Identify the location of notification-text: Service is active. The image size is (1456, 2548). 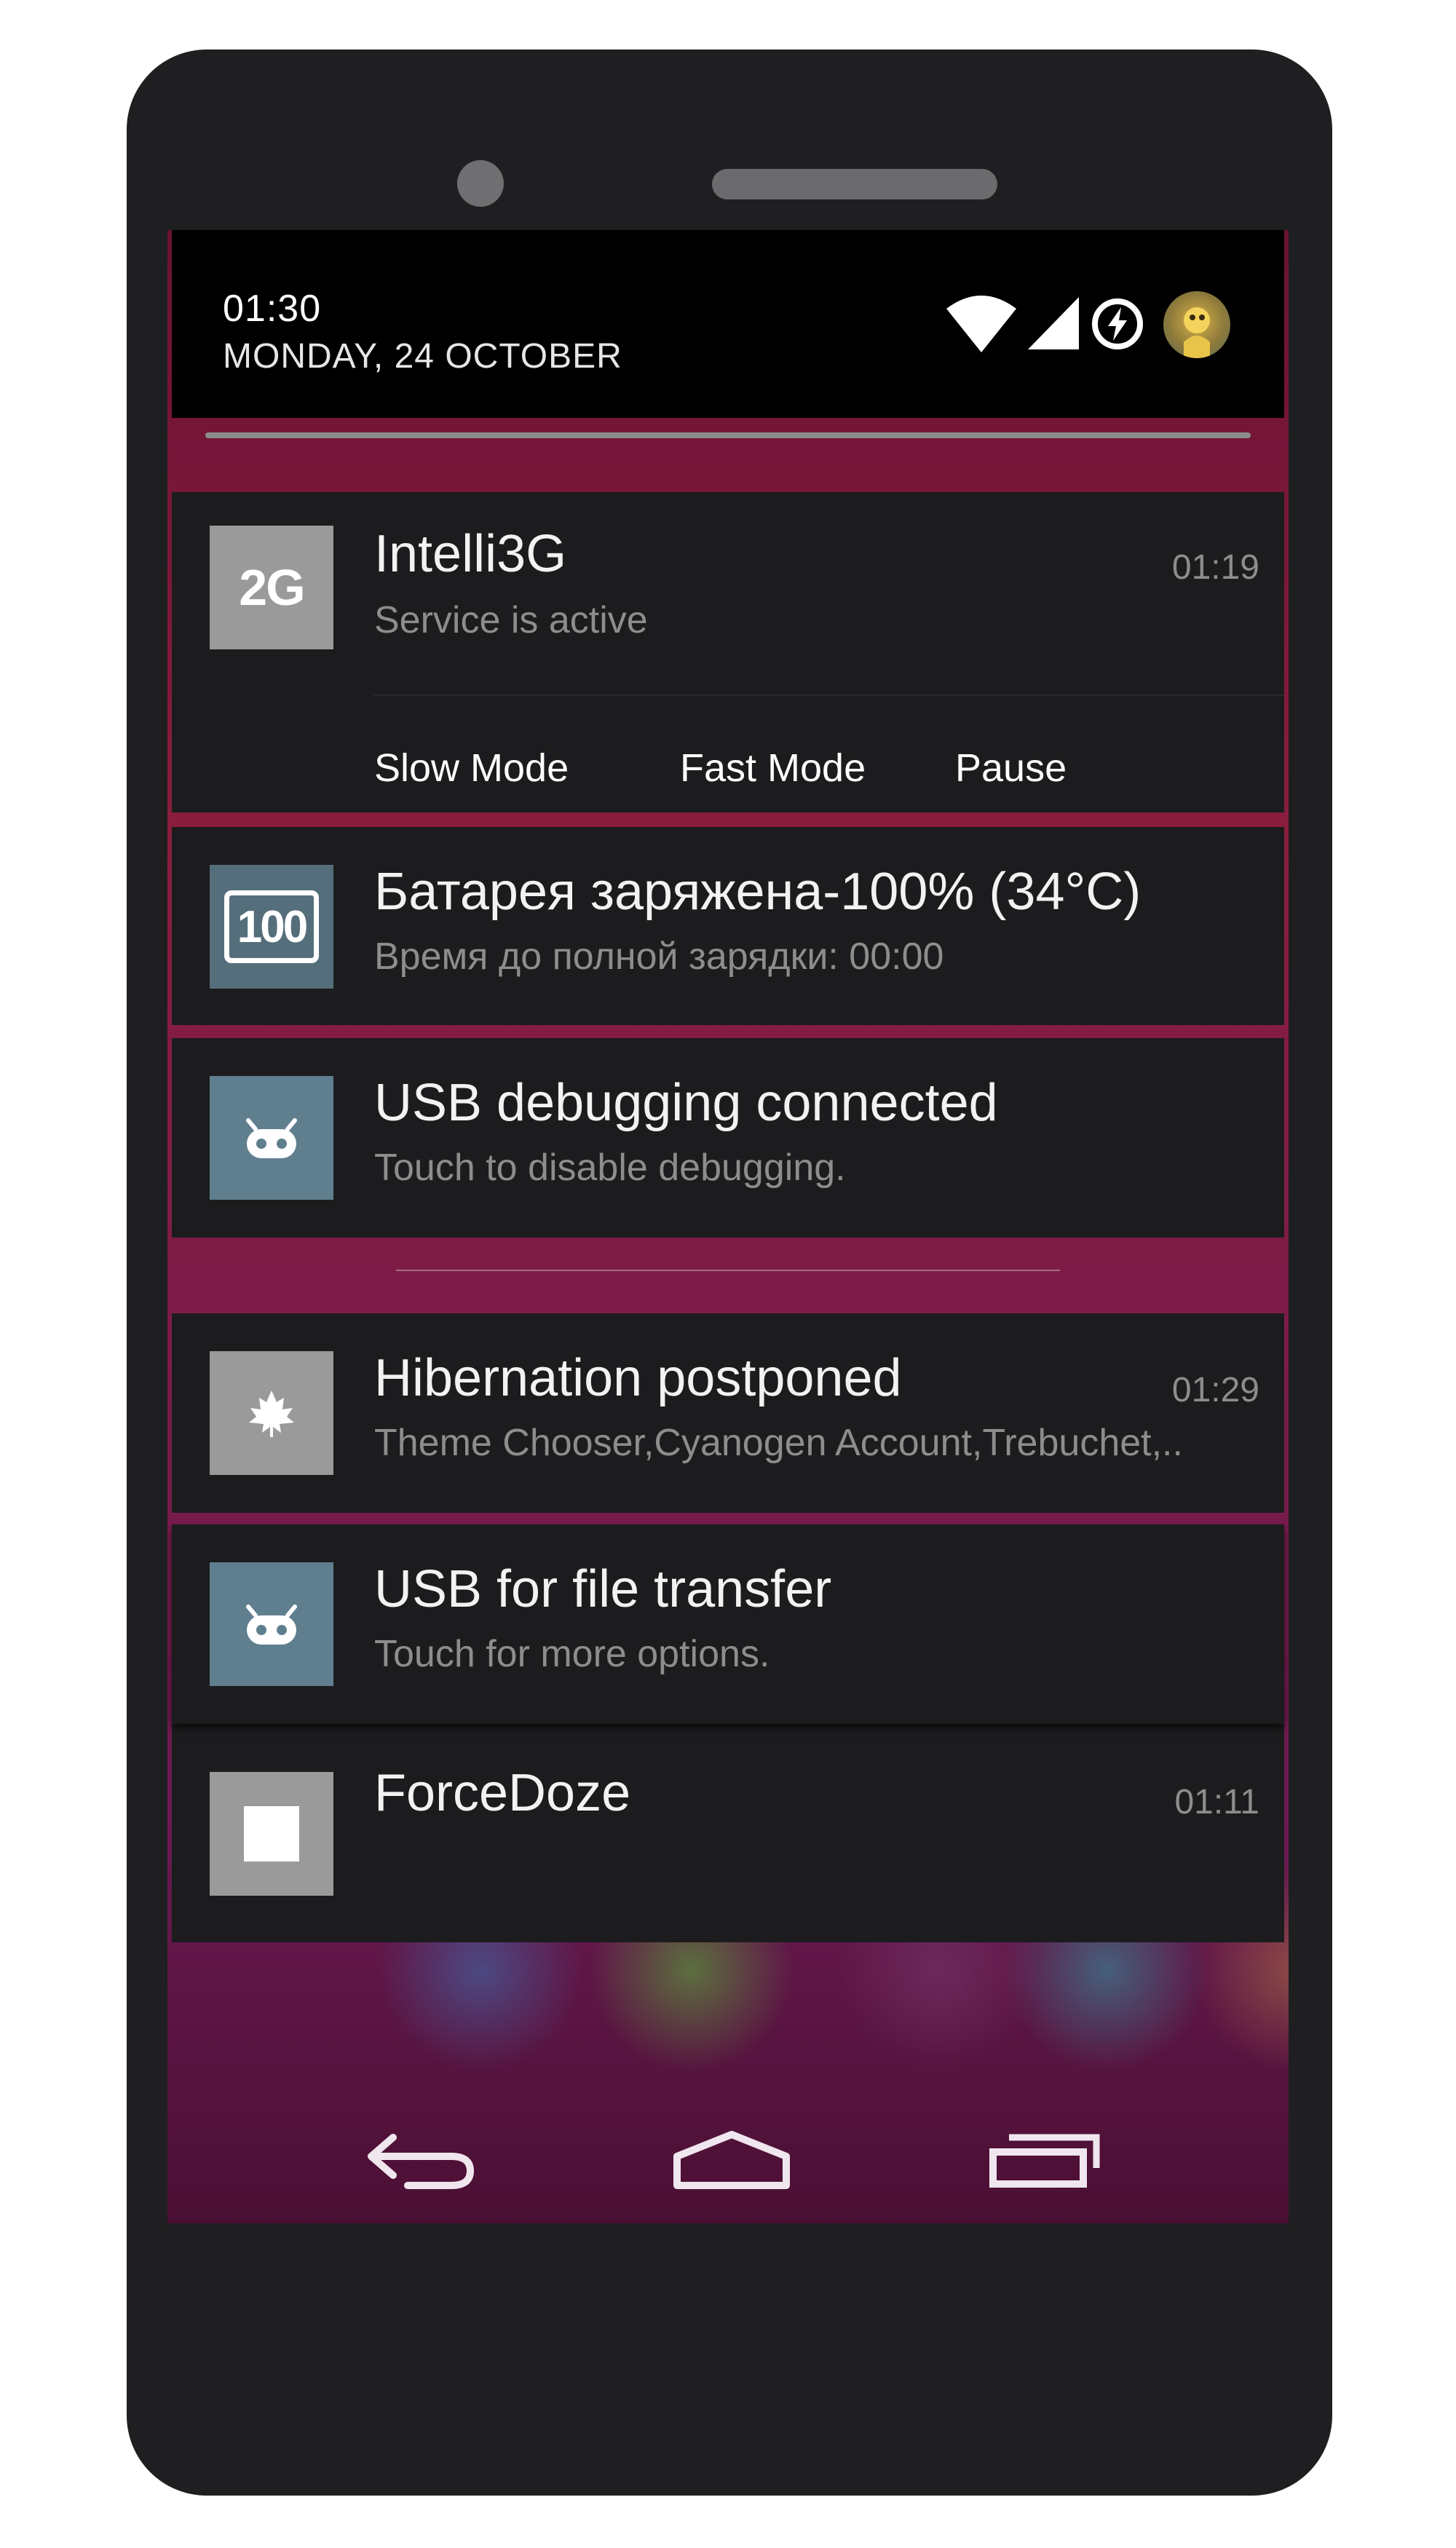
(511, 620).